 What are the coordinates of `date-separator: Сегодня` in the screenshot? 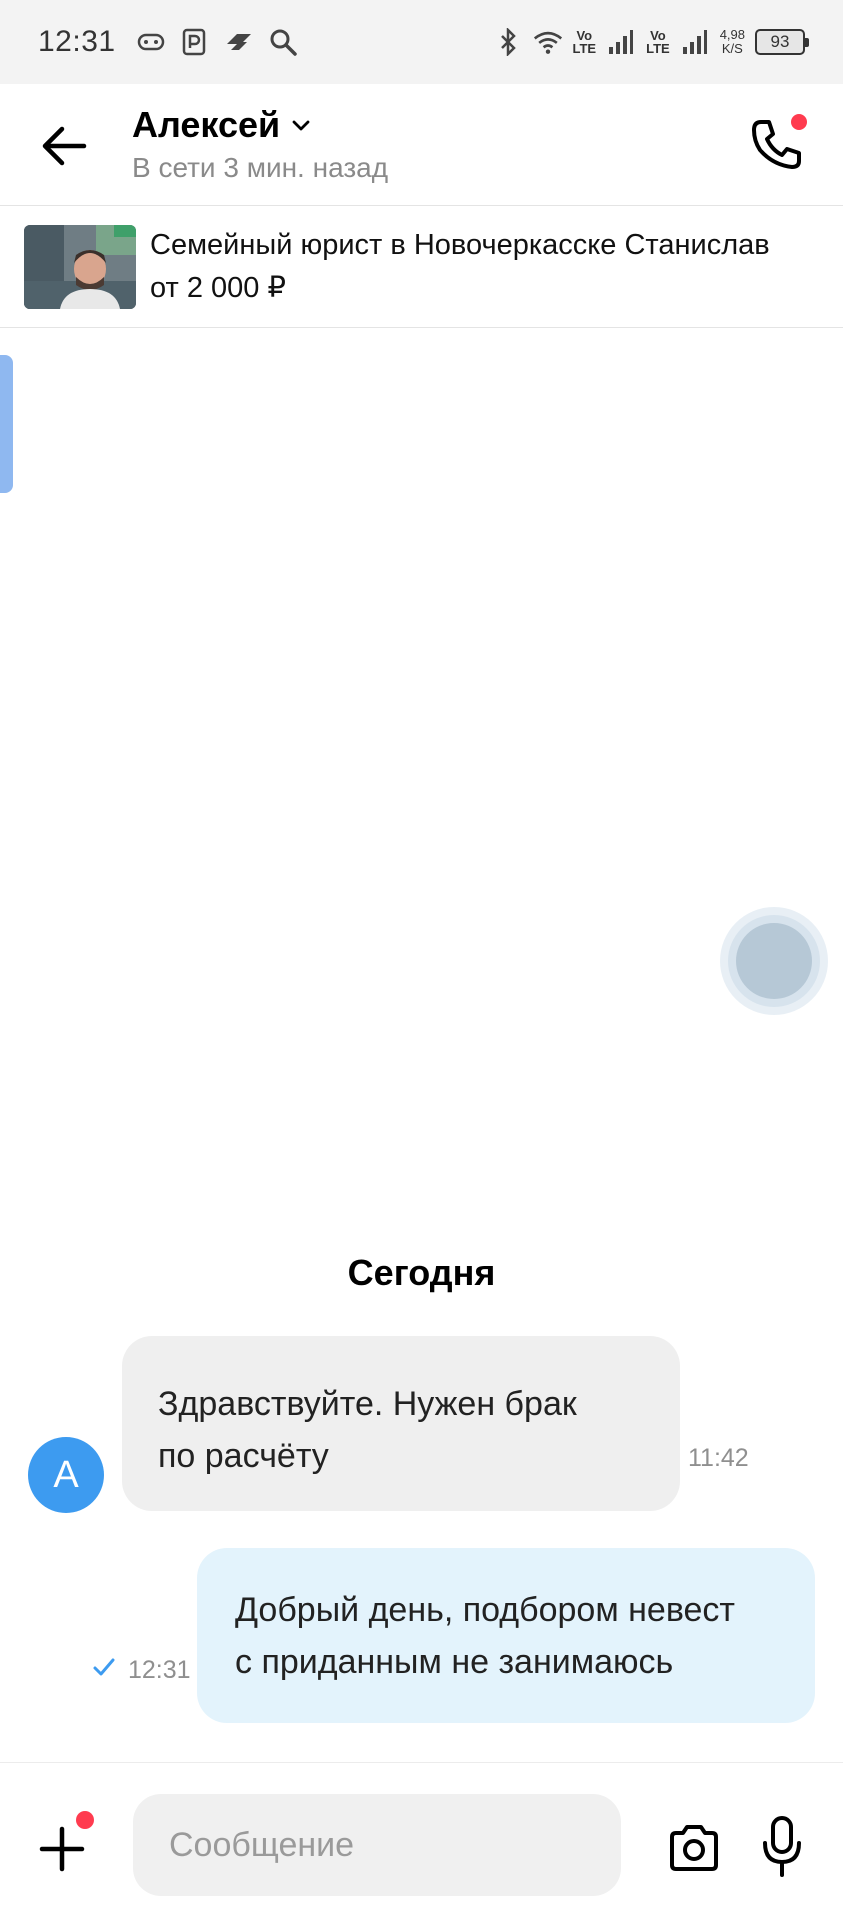 It's located at (421, 1272).